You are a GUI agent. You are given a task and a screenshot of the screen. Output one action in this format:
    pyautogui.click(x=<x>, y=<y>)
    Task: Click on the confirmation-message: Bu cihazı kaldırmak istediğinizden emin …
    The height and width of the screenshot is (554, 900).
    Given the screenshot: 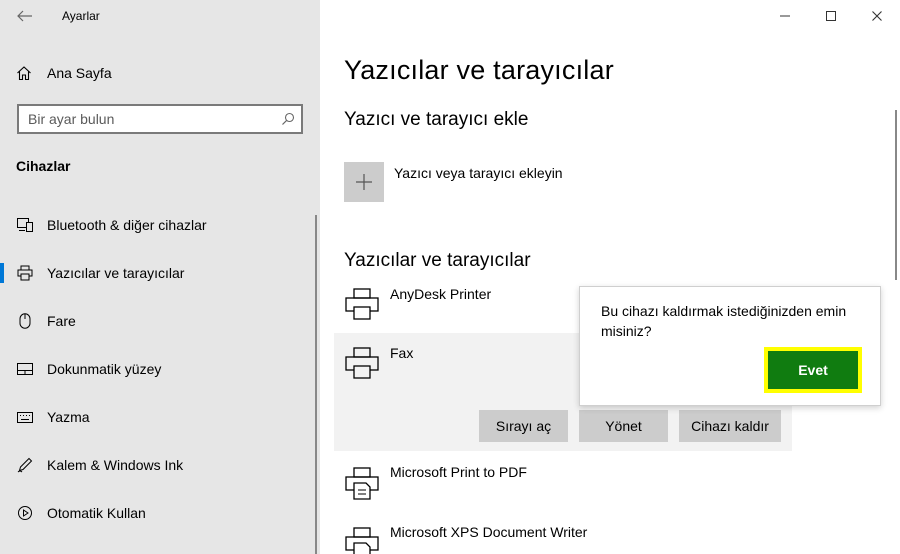 What is the action you would take?
    pyautogui.click(x=724, y=321)
    